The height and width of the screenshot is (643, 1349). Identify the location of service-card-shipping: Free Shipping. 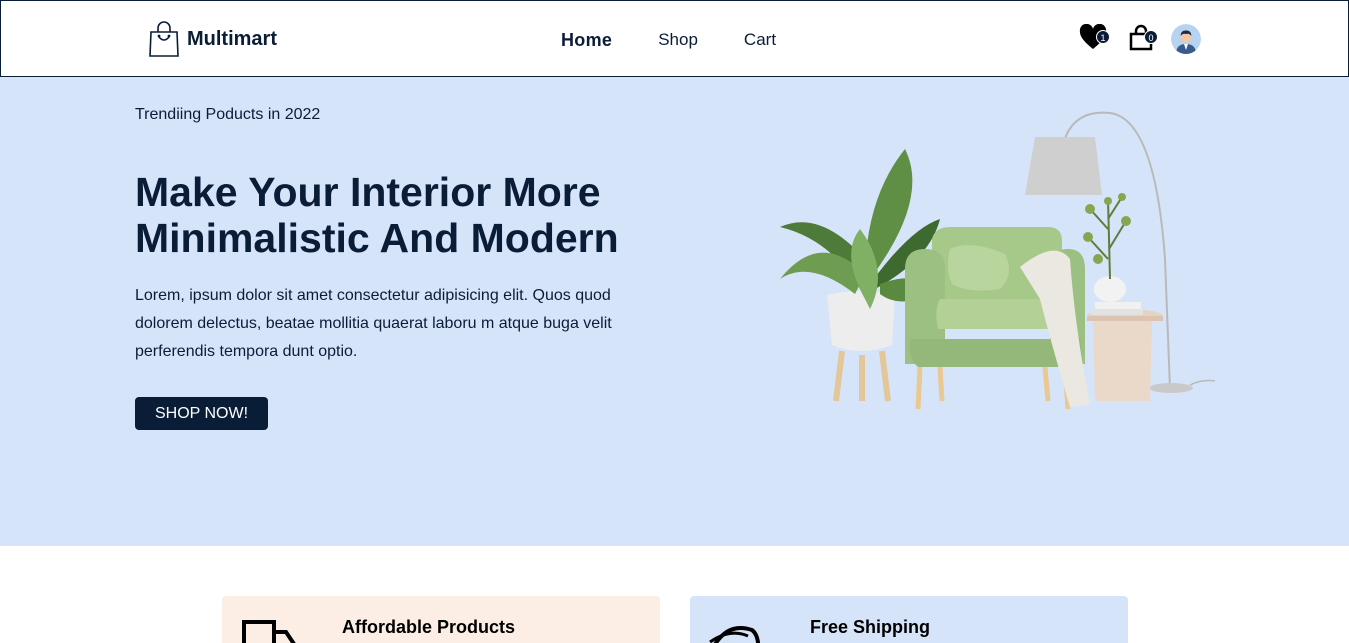
(909, 619).